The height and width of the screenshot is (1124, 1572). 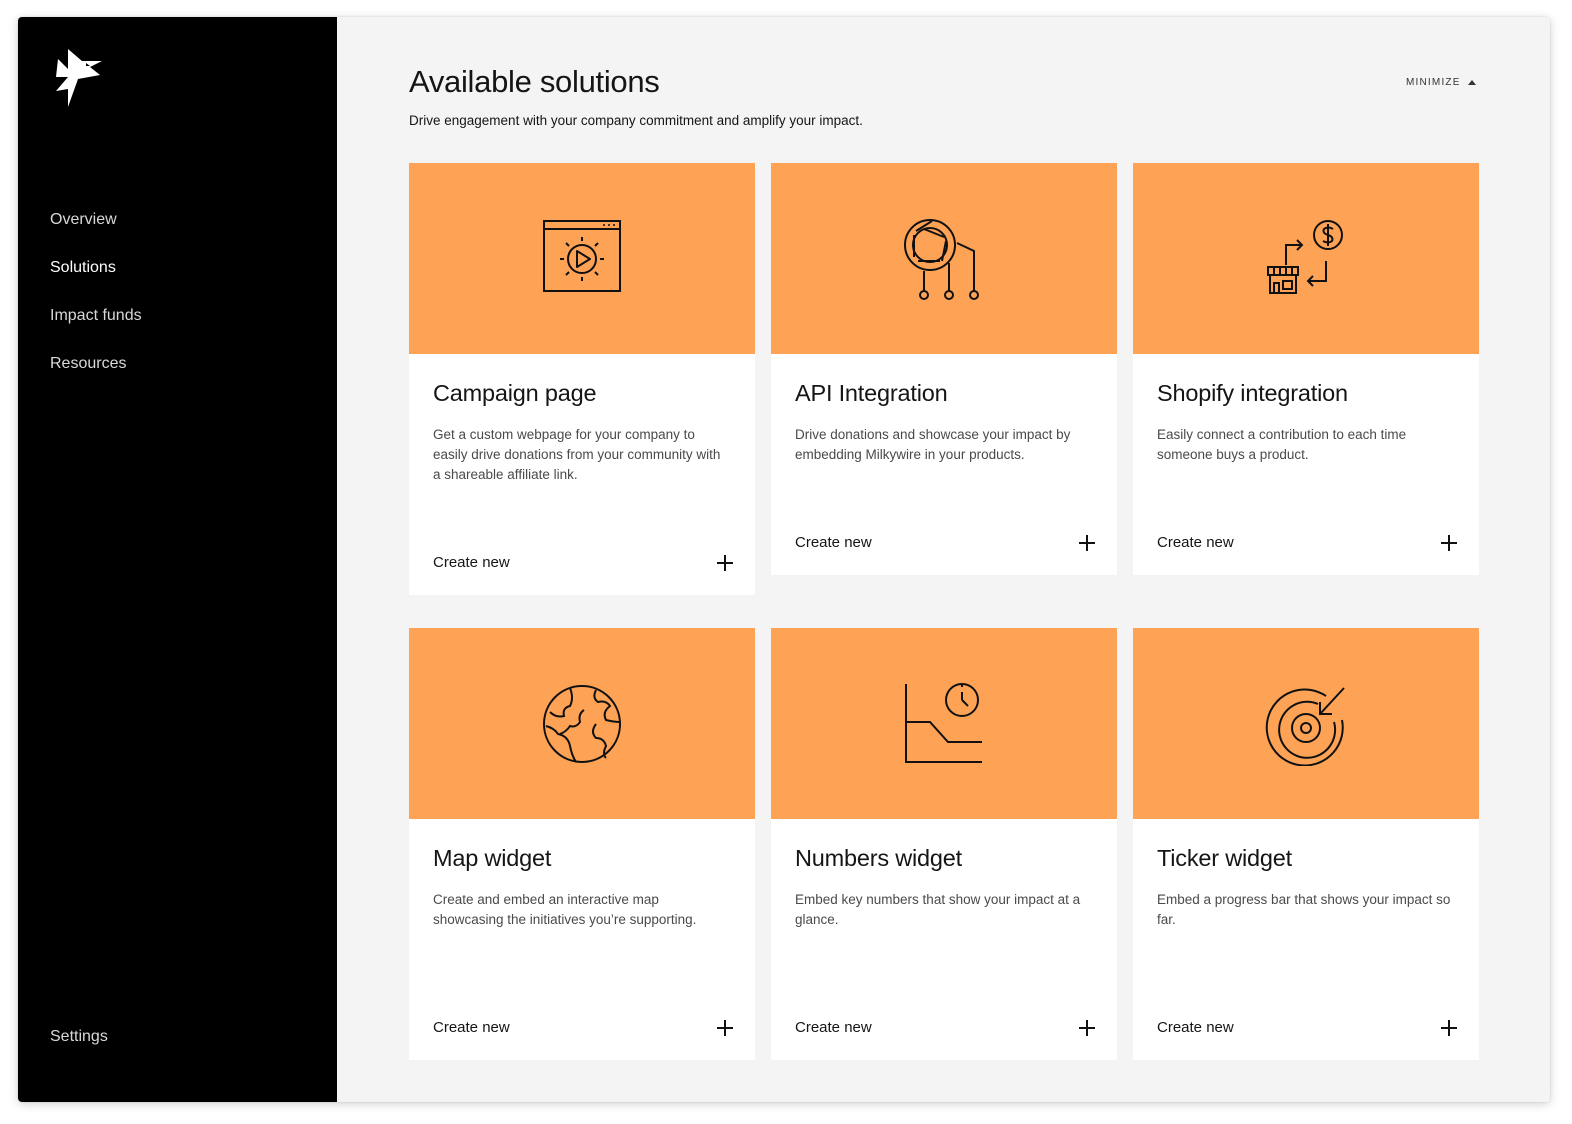 I want to click on sidebar-item-impact-funds: Impact funds, so click(x=96, y=329).